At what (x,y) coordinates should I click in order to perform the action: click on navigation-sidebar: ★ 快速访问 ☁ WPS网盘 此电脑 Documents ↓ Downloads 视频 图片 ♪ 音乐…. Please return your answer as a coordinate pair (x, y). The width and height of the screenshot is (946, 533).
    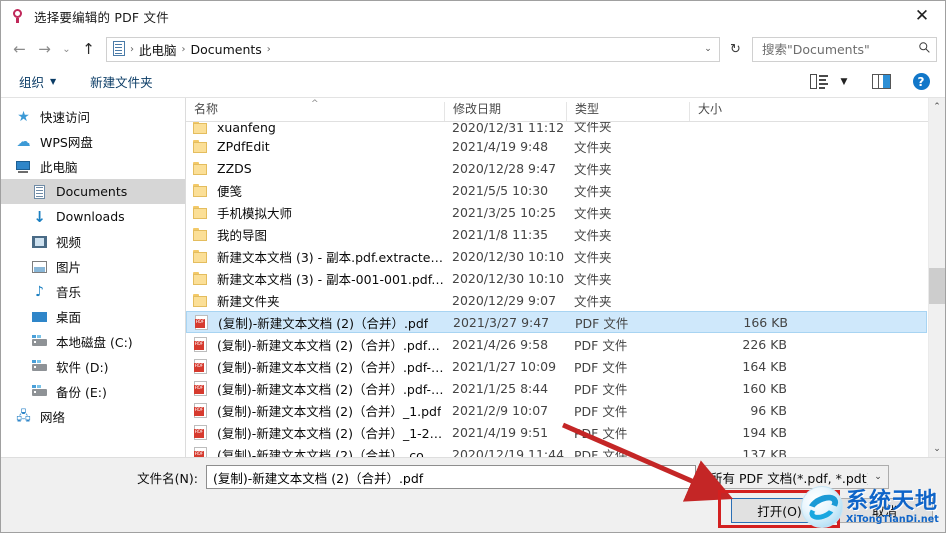
    Looking at the image, I should click on (93, 277).